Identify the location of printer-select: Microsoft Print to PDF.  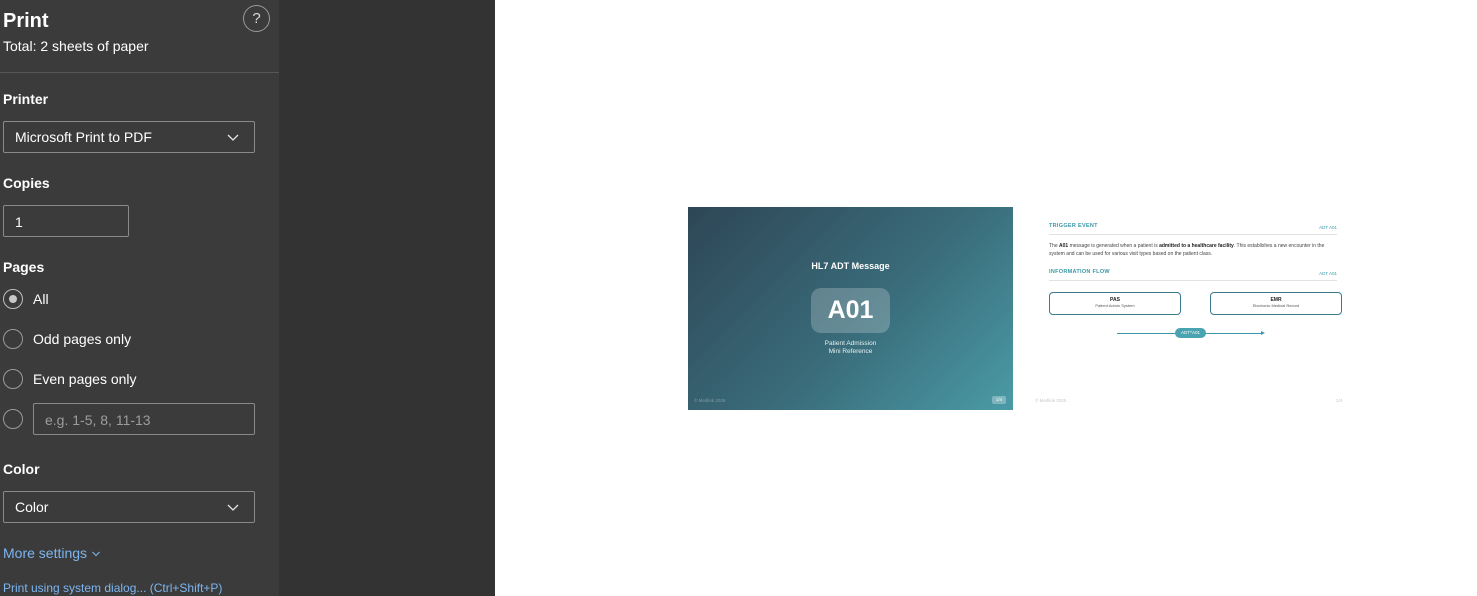
(129, 137).